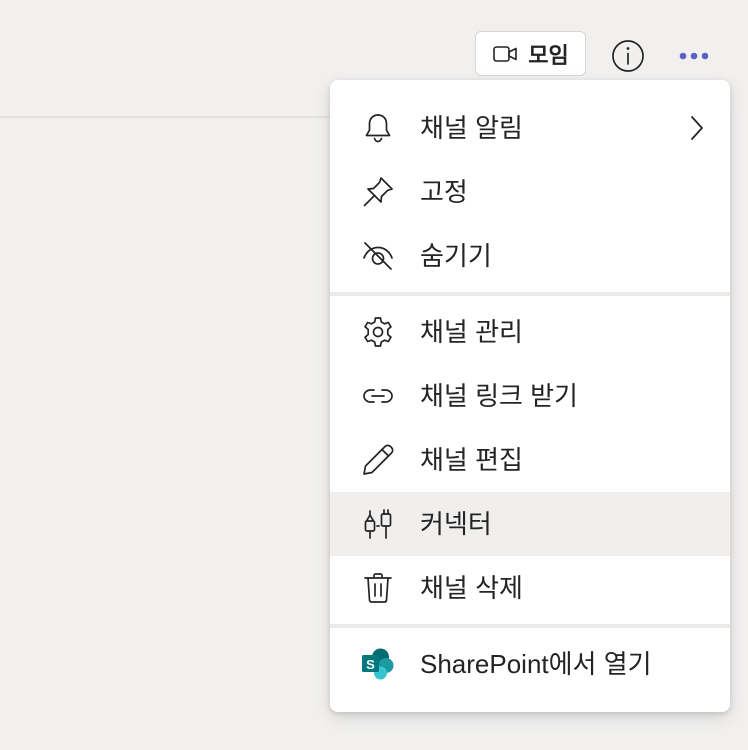  I want to click on gear-icon, so click(378, 332).